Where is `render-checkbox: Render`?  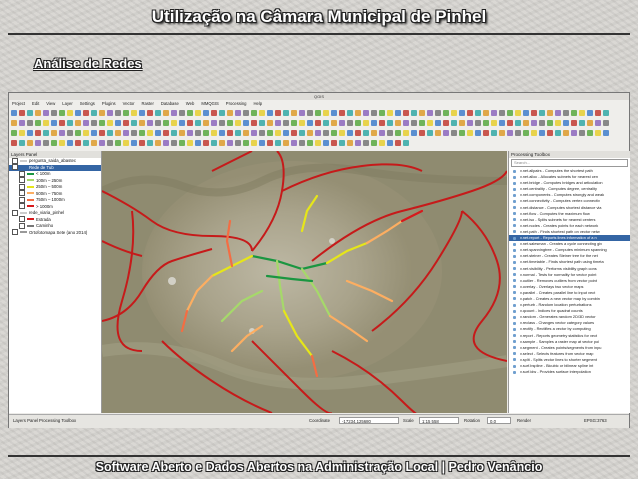 render-checkbox: Render is located at coordinates (524, 420).